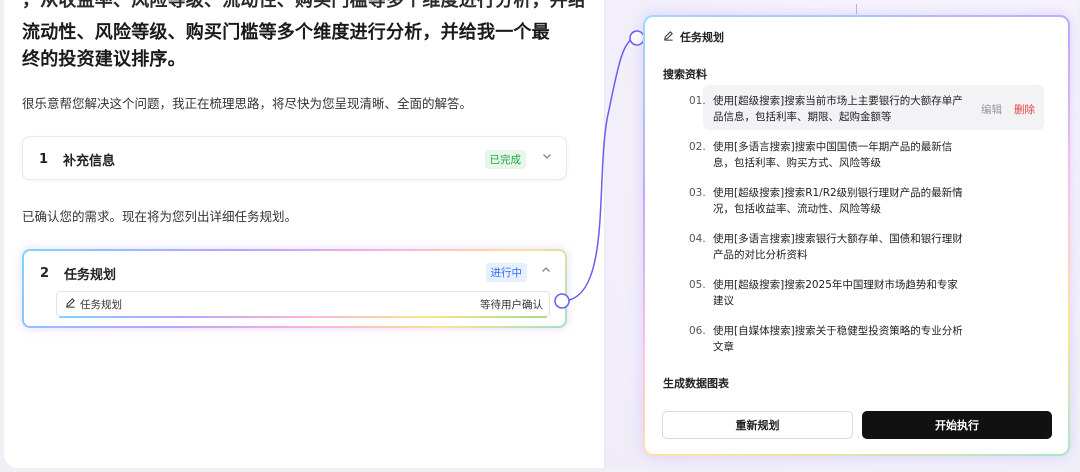 The height and width of the screenshot is (472, 1080). I want to click on assistant-confirm: 已确认您的需求。现在将为您列出详细任务规划。, so click(160, 216).